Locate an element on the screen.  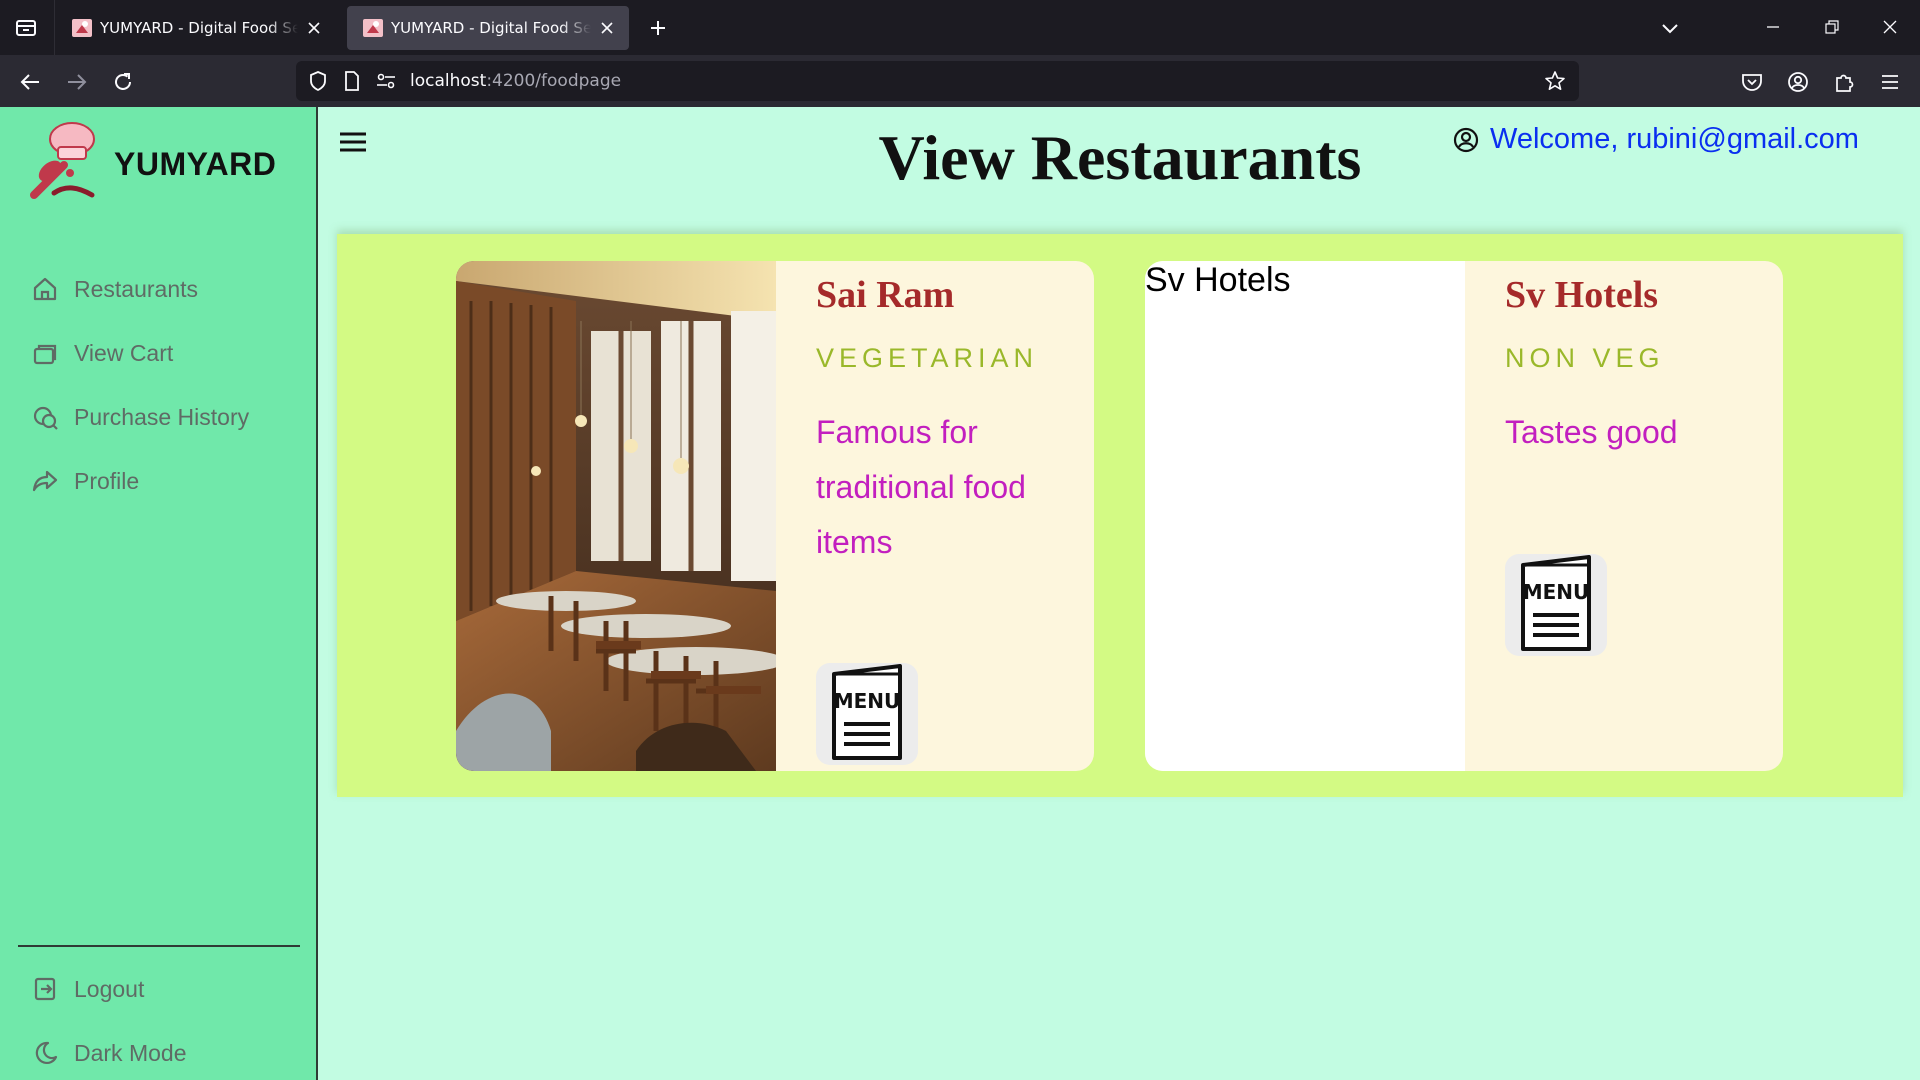
account-icon is located at coordinates (1798, 82).